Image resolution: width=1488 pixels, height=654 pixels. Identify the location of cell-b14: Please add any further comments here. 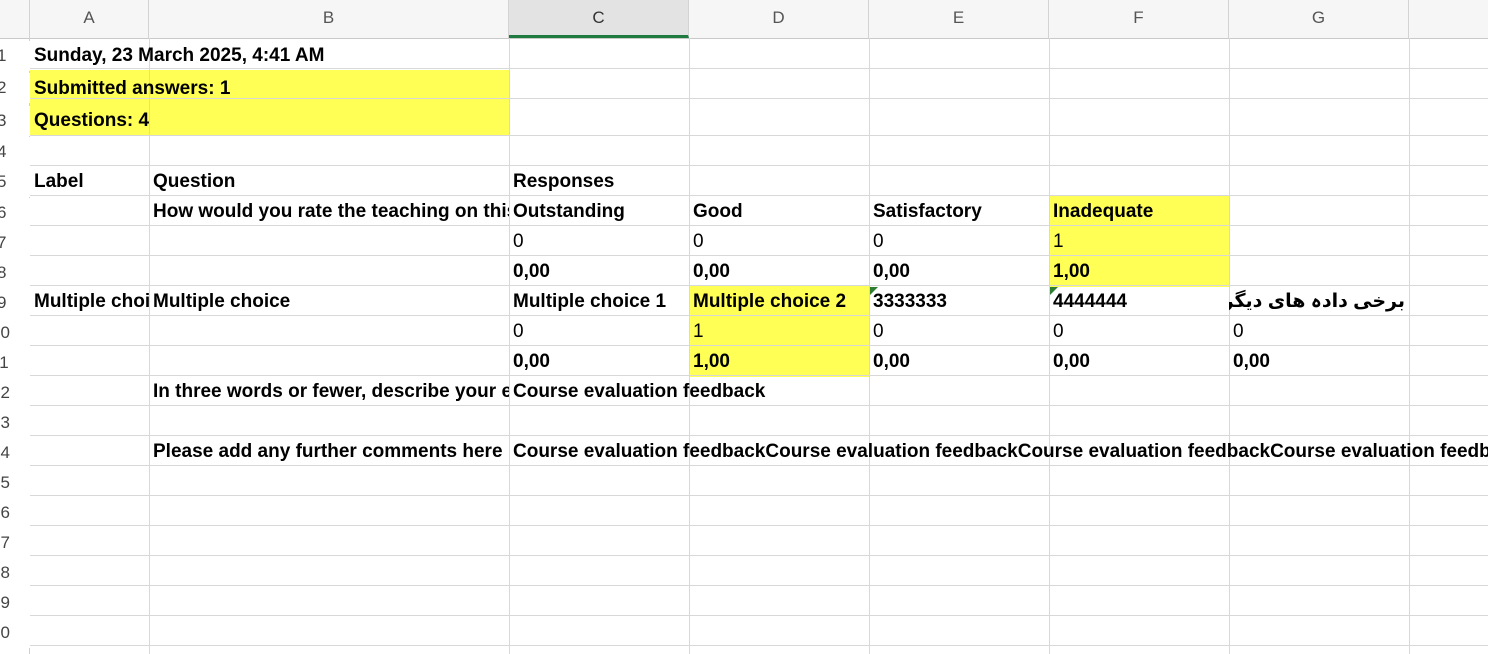
(329, 451).